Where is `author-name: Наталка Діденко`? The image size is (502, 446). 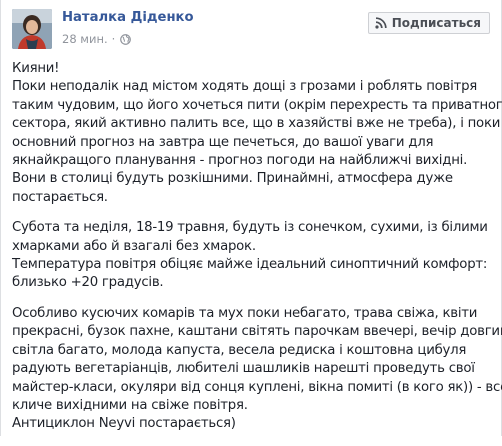 author-name: Наталка Діденко is located at coordinates (128, 17).